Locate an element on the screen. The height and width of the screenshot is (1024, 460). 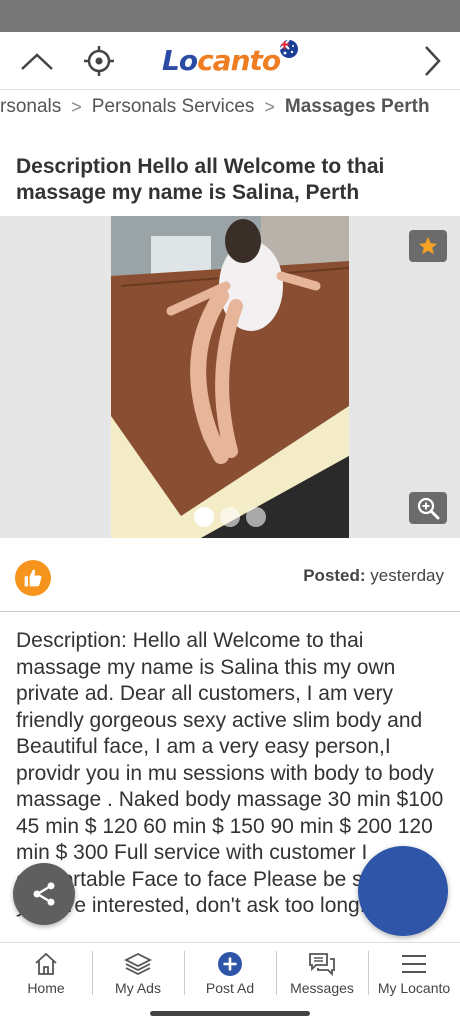
system-nav-bar is located at coordinates (230, 1013).